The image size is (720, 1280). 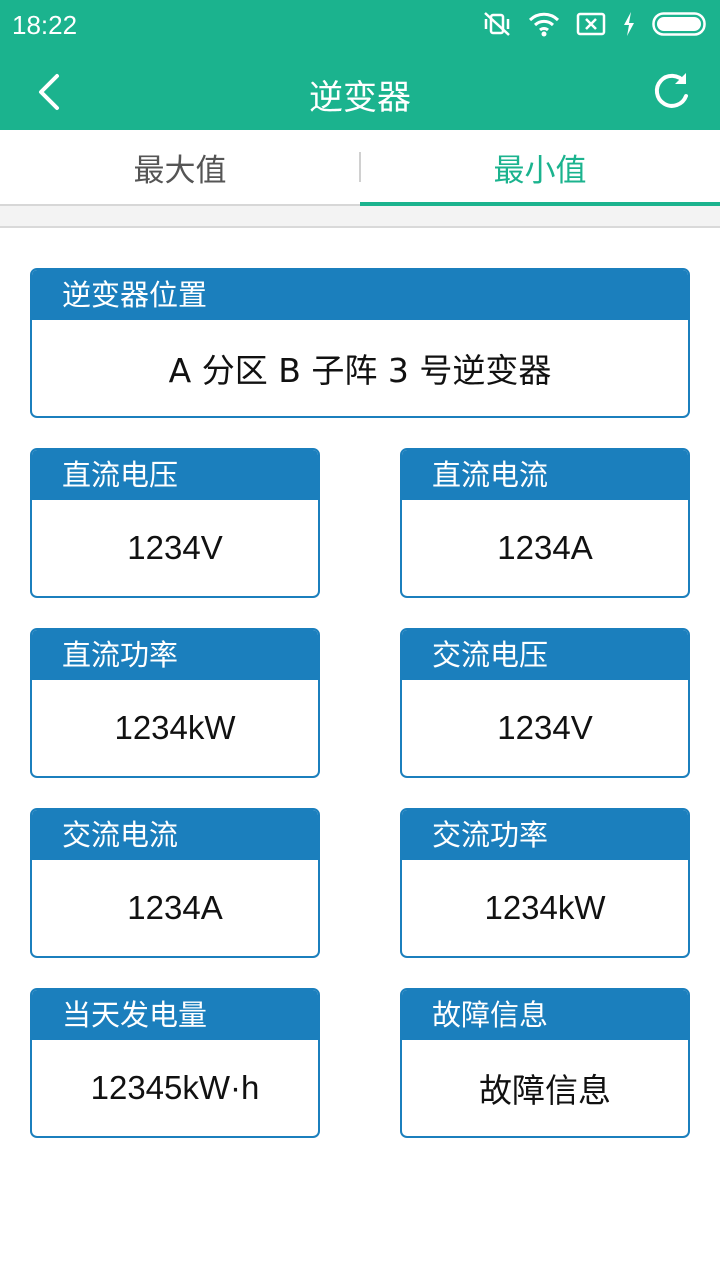 What do you see at coordinates (545, 1063) in the screenshot?
I see `metric-card-fault-info: 故障信息 故障信息` at bounding box center [545, 1063].